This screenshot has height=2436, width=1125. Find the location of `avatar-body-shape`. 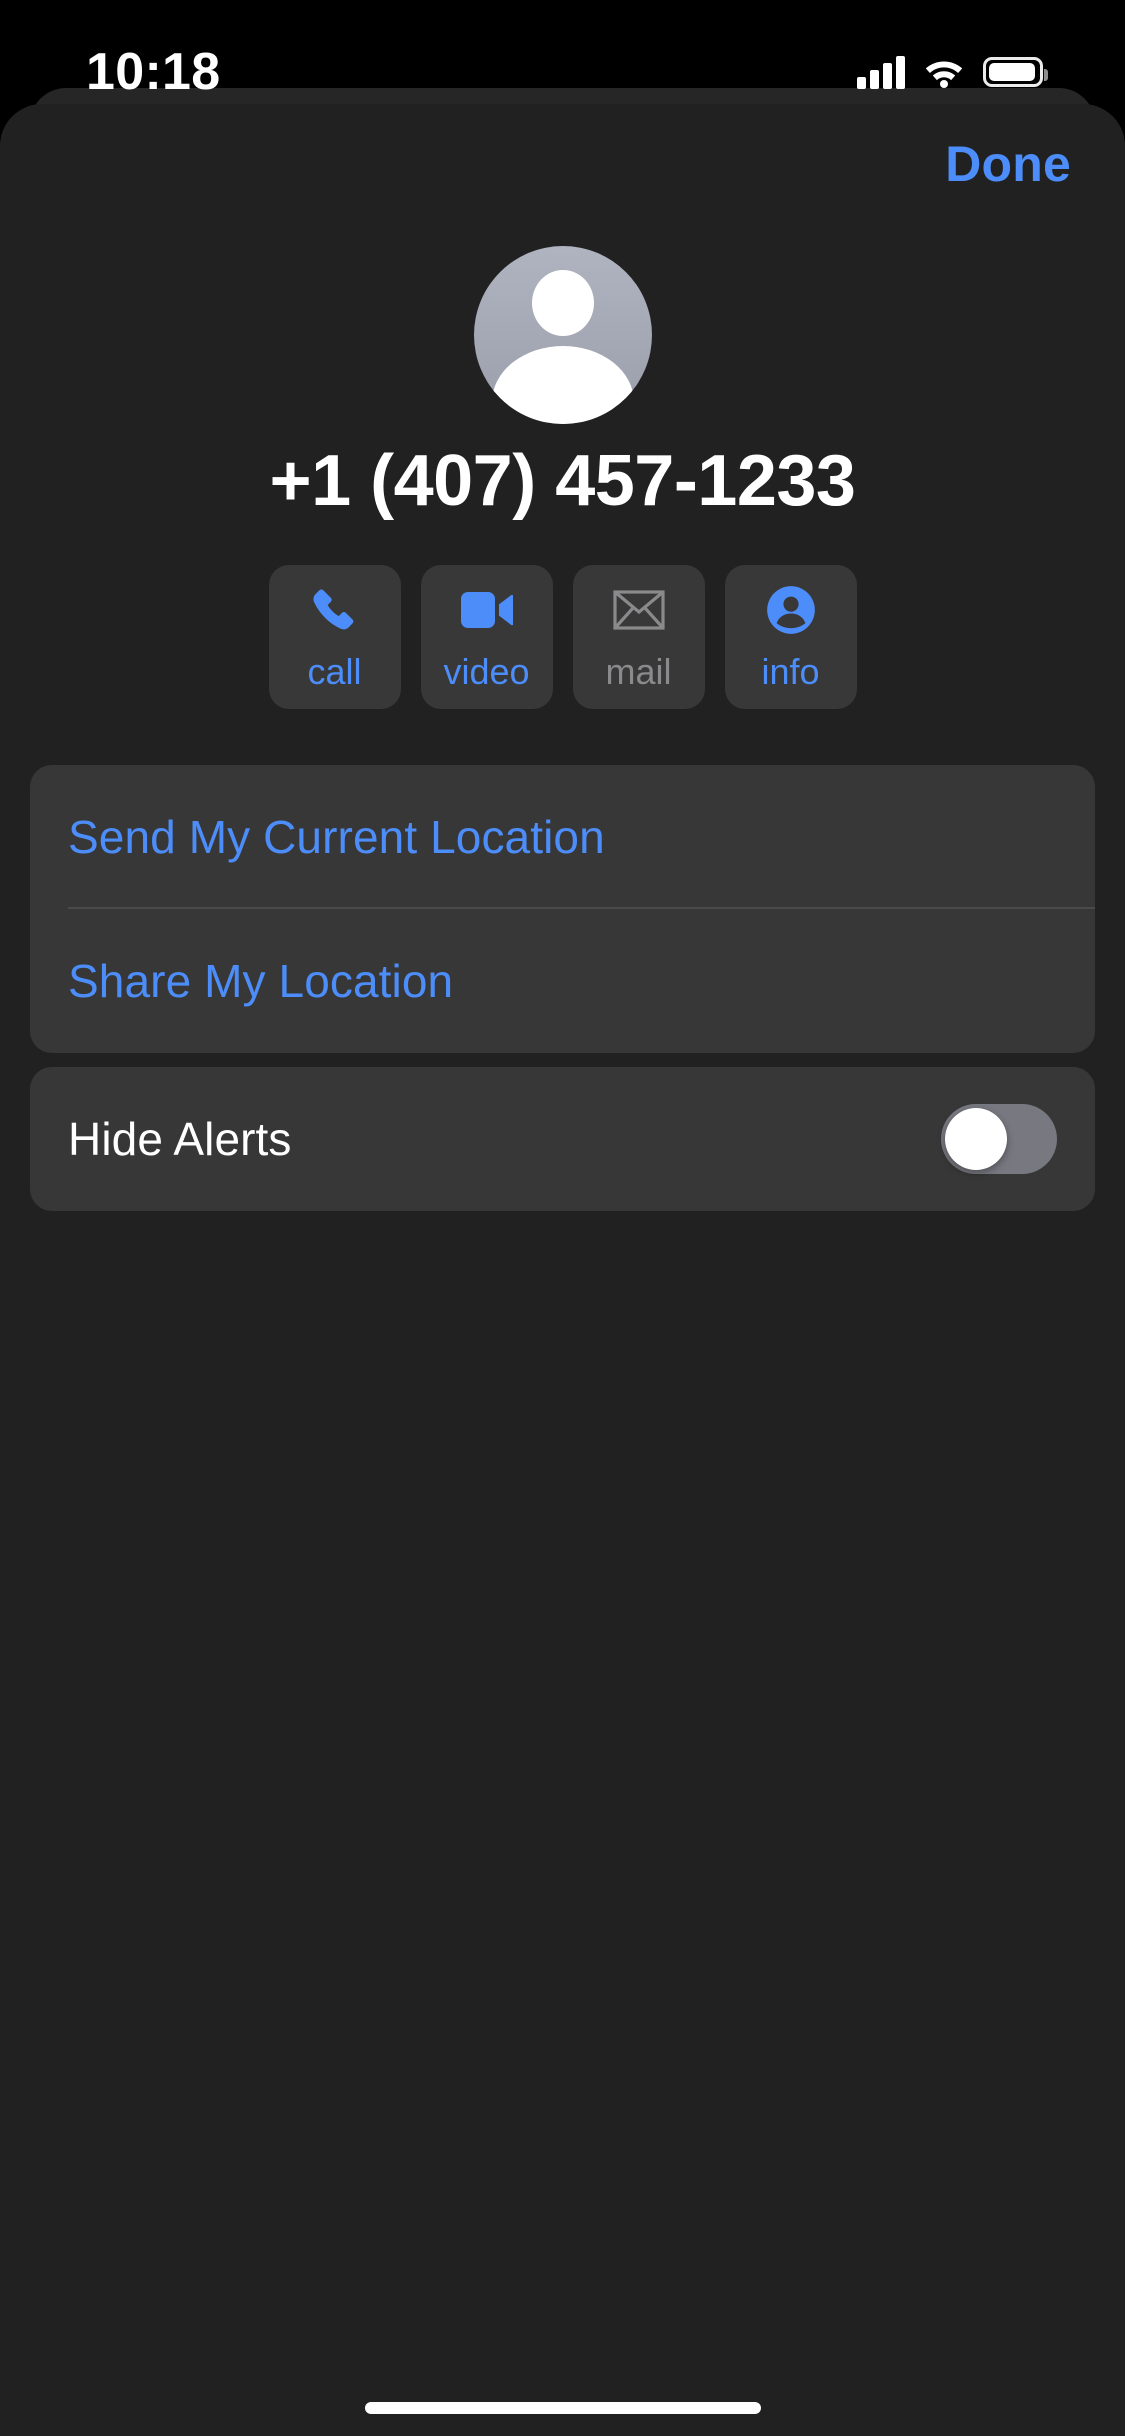

avatar-body-shape is located at coordinates (562, 385).